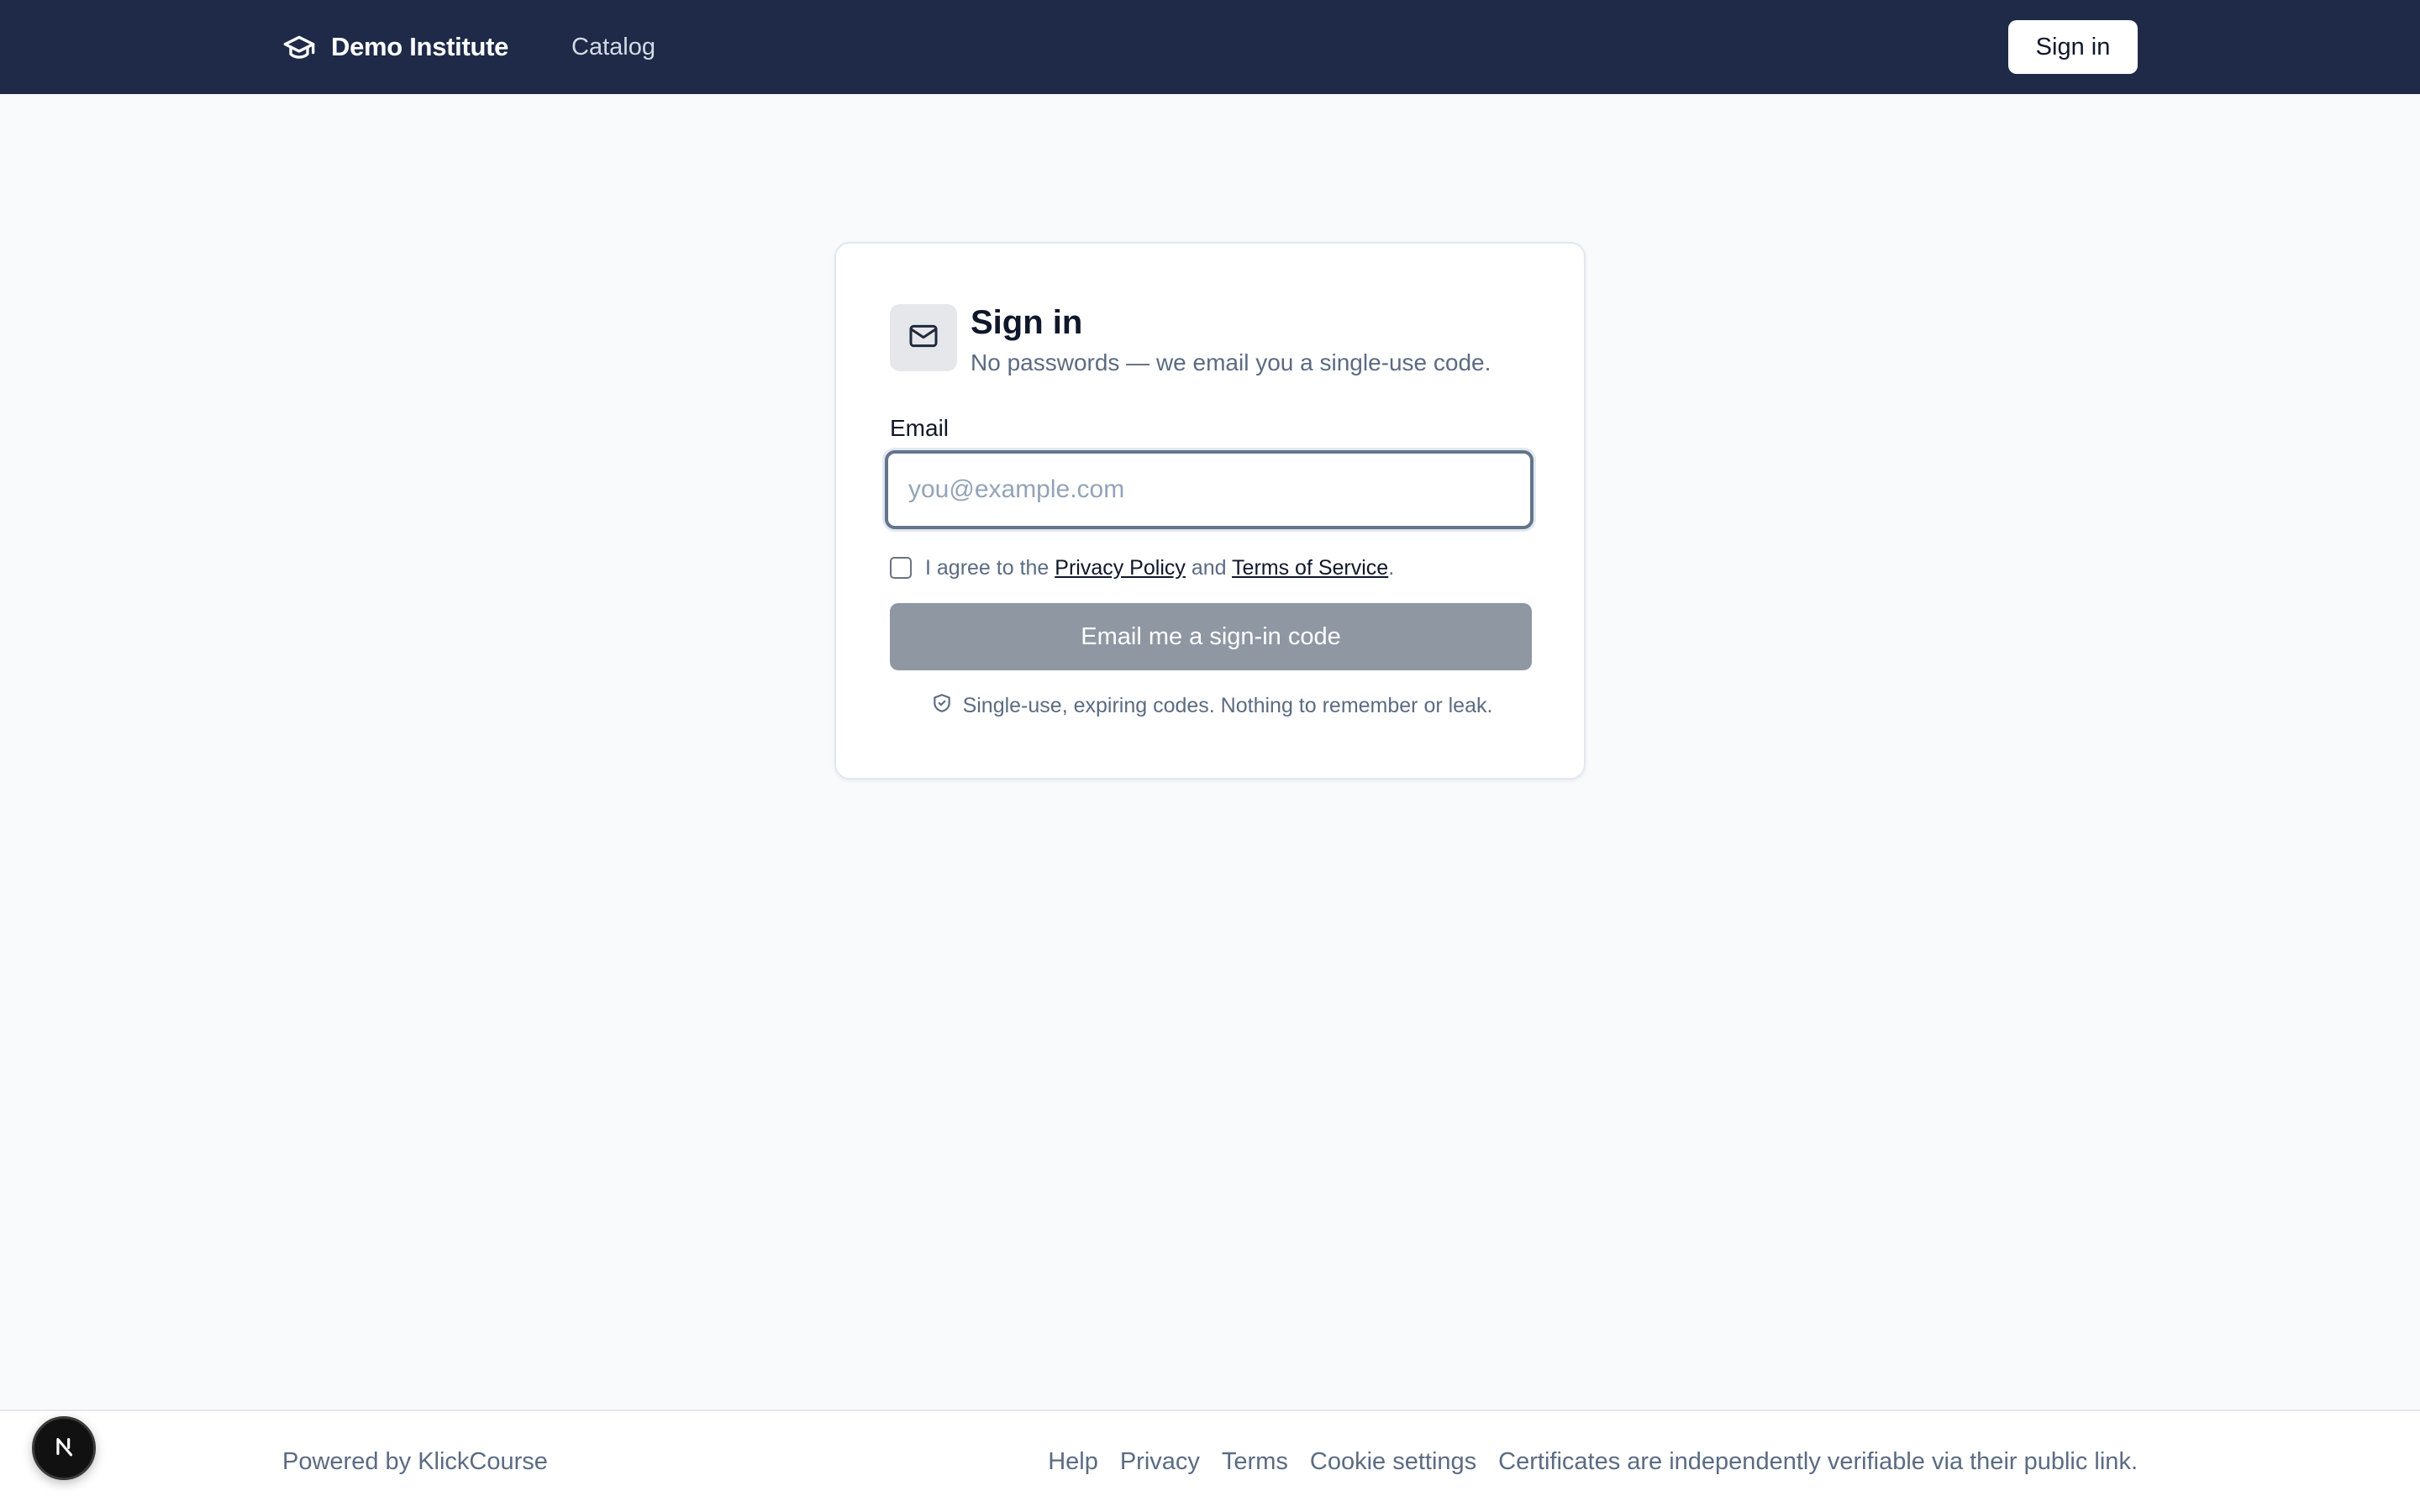 The width and height of the screenshot is (2420, 1512). Describe the element at coordinates (1209, 567) in the screenshot. I see `agree-and: and` at that location.